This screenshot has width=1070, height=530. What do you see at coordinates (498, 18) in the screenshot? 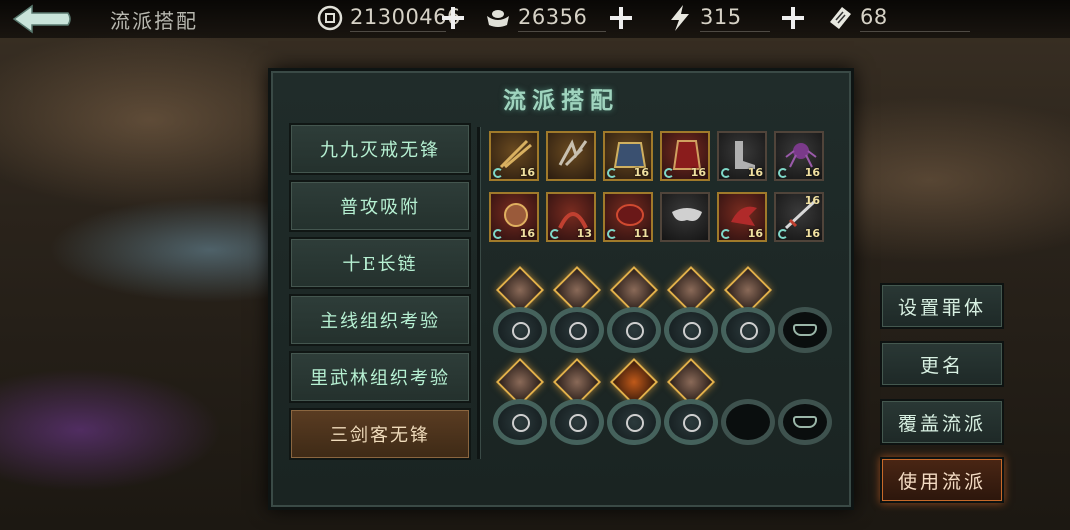
I see `silver-ingot-icon` at bounding box center [498, 18].